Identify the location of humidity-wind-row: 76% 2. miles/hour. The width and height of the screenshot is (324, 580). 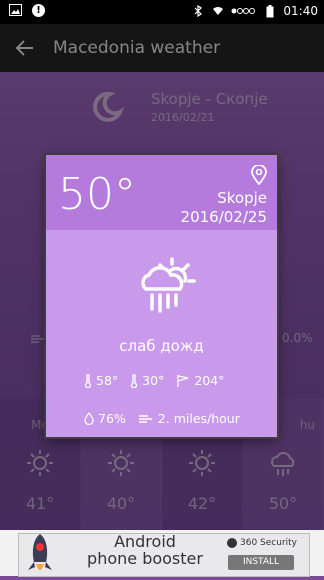
(168, 418).